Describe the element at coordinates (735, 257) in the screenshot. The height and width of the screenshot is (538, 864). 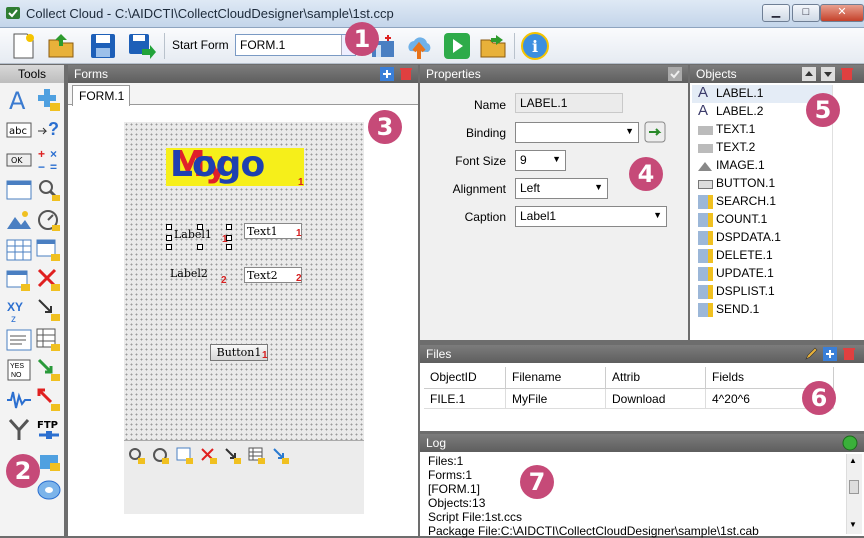
I see `object-list-item: DELETE.1` at that location.